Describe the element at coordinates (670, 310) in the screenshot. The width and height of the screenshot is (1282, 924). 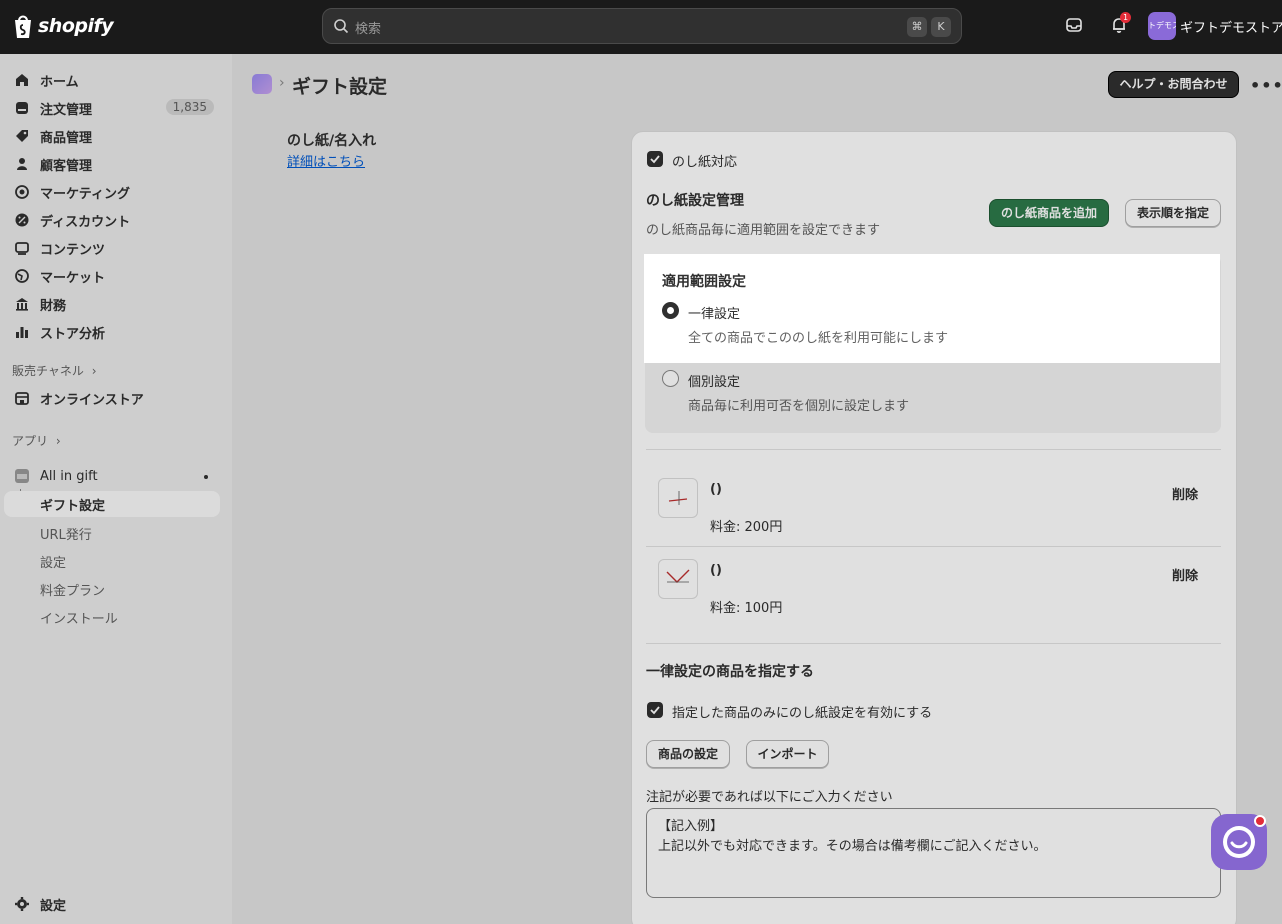
I see `spotlight-radio-uniform` at that location.